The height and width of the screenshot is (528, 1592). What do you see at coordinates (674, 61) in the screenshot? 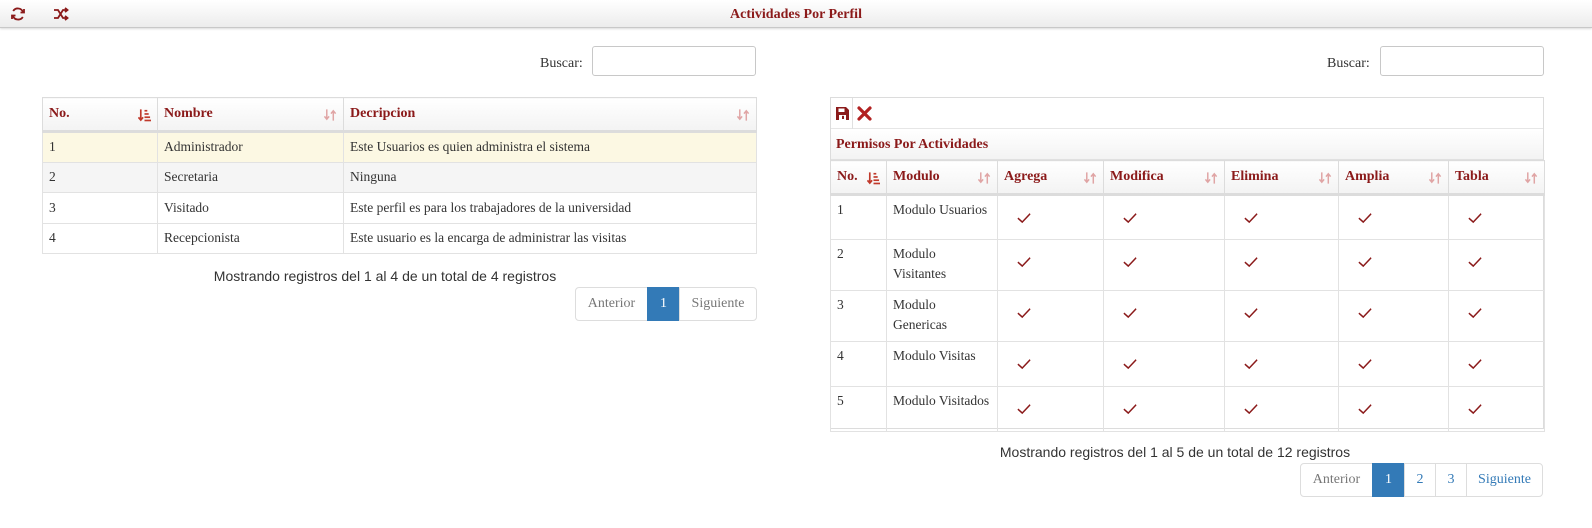
I see `left-search-input` at bounding box center [674, 61].